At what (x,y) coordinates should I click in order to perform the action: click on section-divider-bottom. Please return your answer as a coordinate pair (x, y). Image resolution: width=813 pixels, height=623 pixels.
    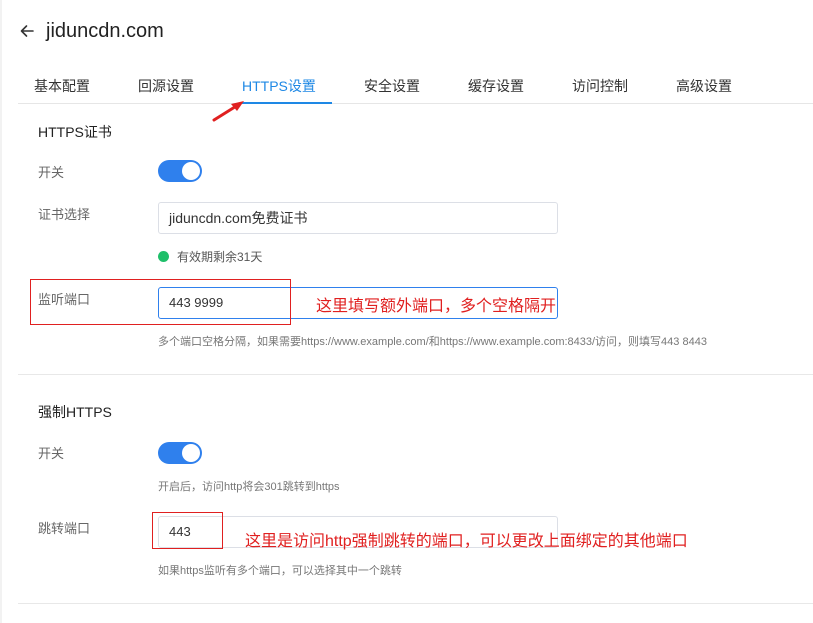
    Looking at the image, I should click on (415, 603).